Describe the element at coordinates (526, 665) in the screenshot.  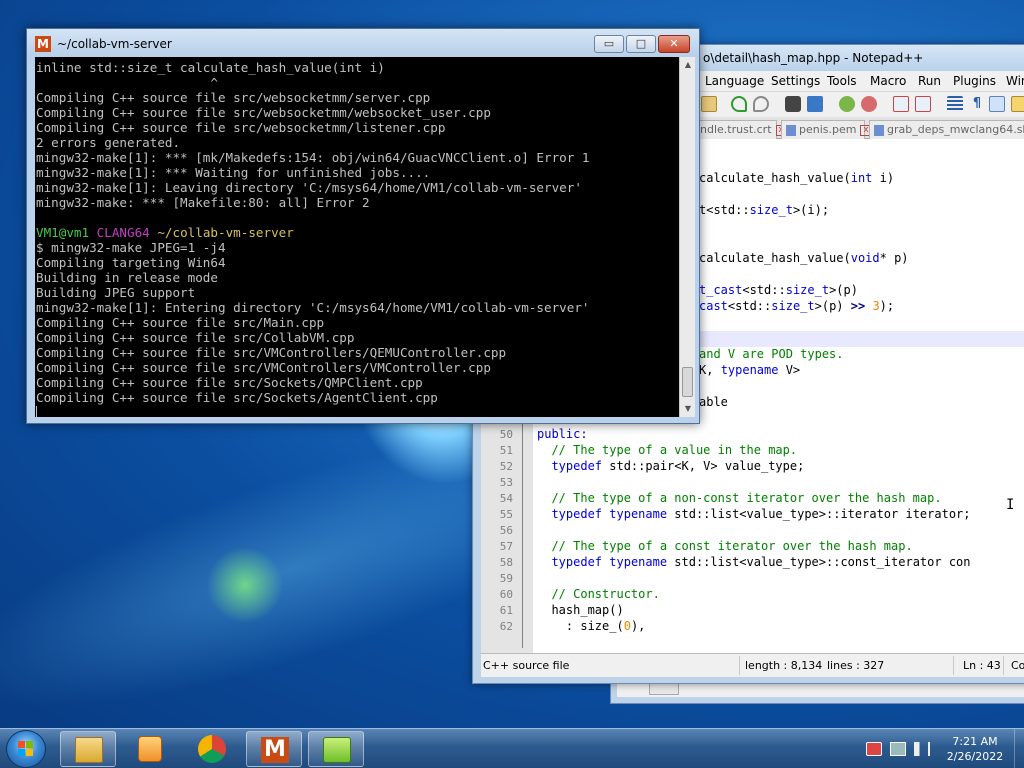
I see `status-file-type: C++ source file` at that location.